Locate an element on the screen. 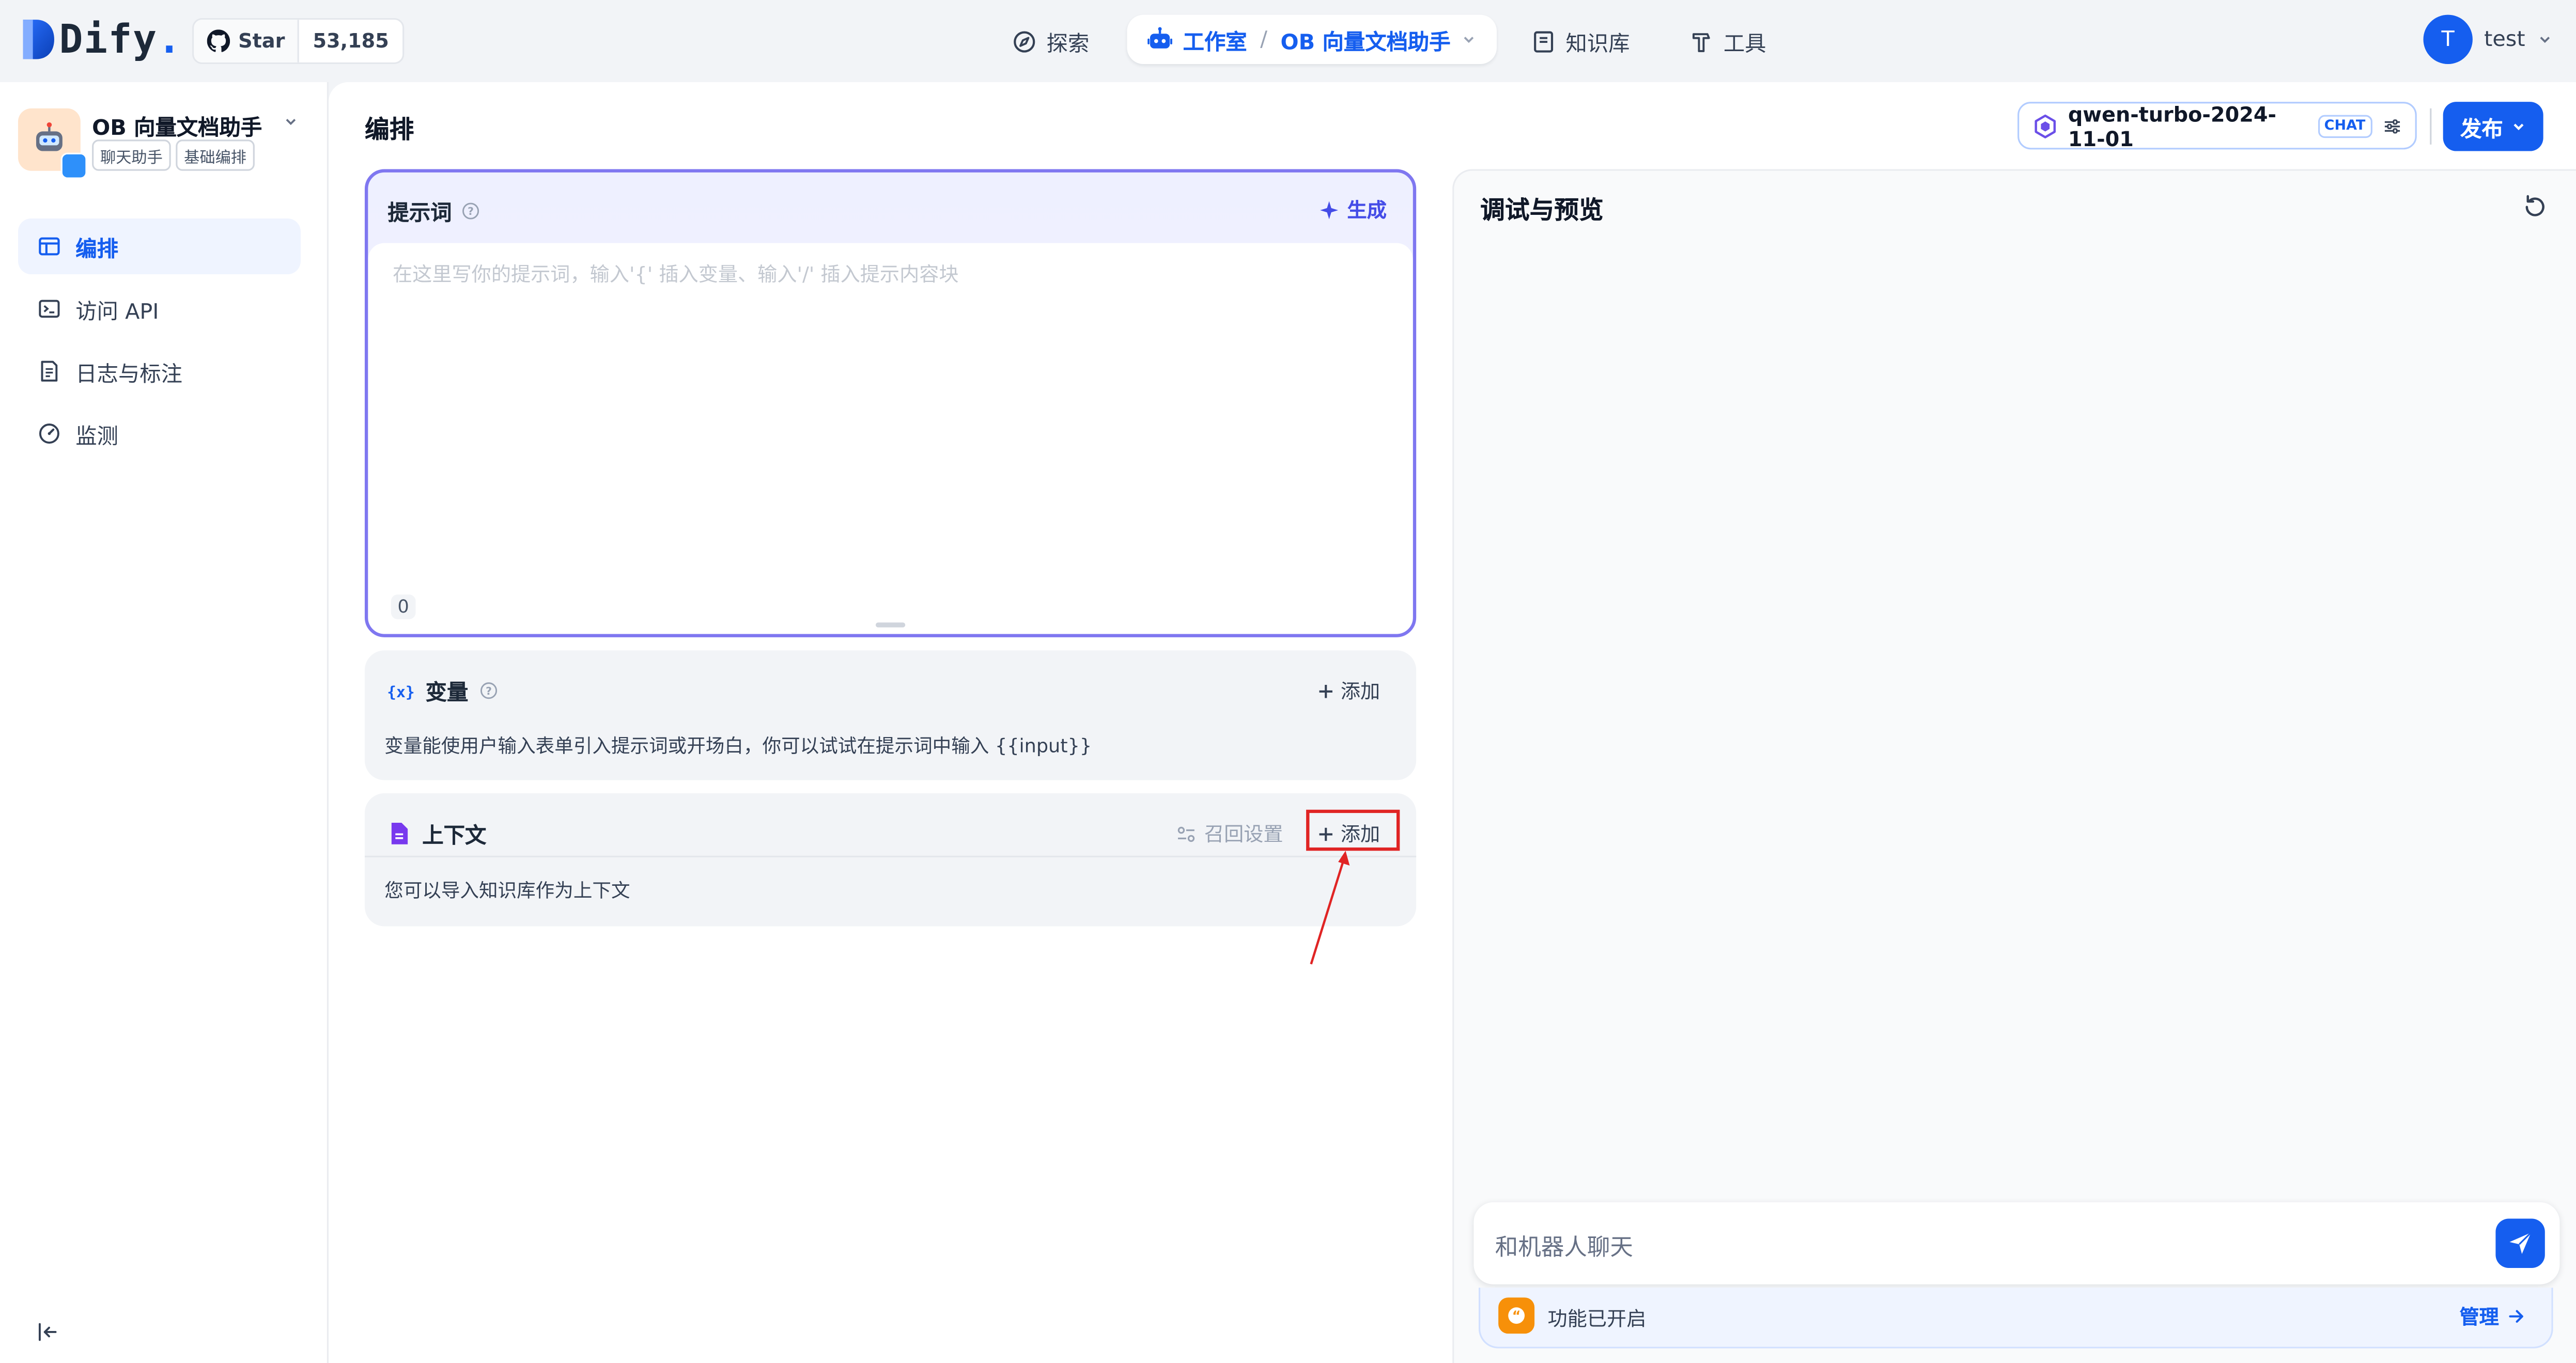 The height and width of the screenshot is (1363, 2576). prompt-header: 提示词 ? is located at coordinates (433, 211).